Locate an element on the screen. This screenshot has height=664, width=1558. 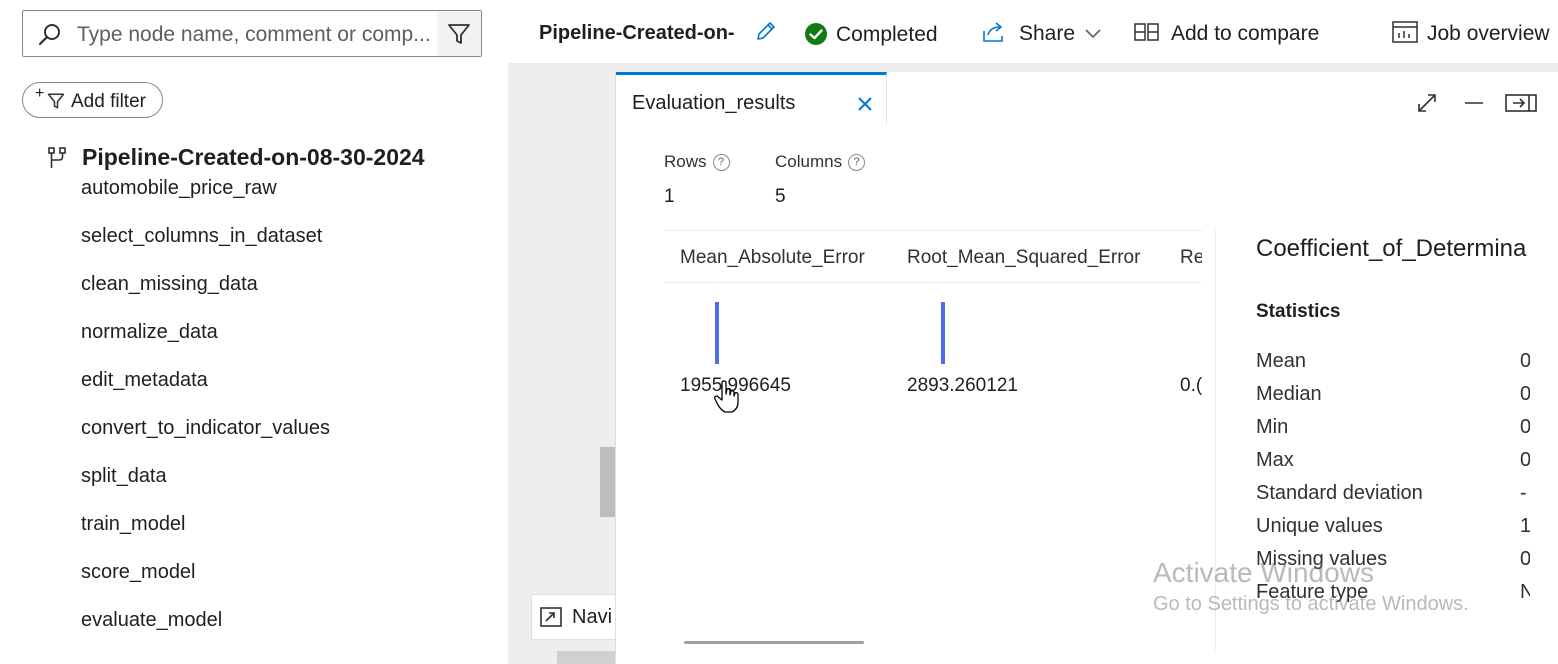
table-cell: 0.( is located at coordinates (1191, 385).